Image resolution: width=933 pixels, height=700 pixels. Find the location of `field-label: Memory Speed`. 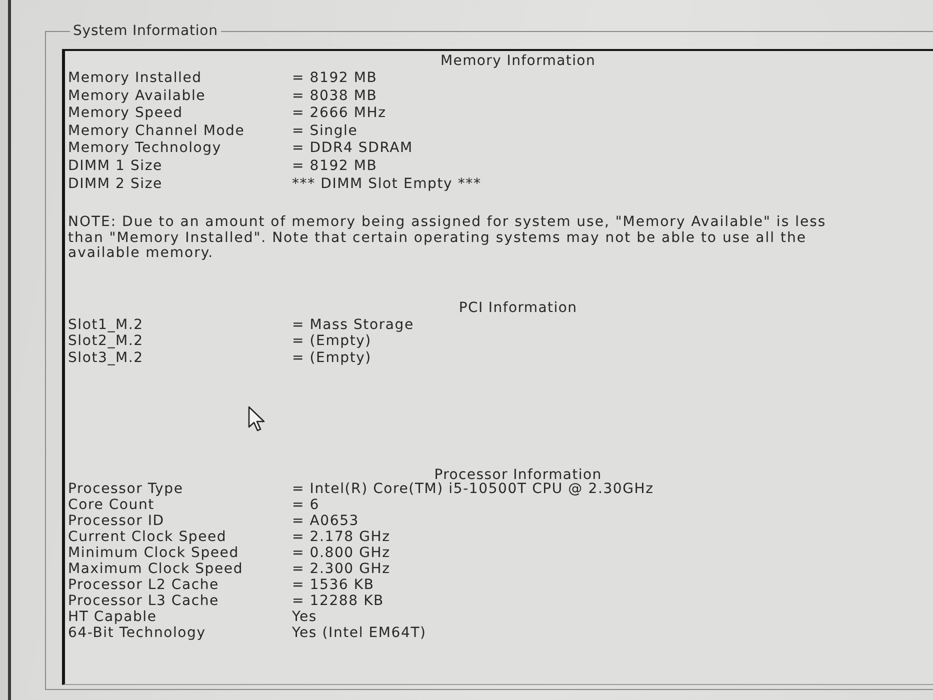

field-label: Memory Speed is located at coordinates (126, 114).